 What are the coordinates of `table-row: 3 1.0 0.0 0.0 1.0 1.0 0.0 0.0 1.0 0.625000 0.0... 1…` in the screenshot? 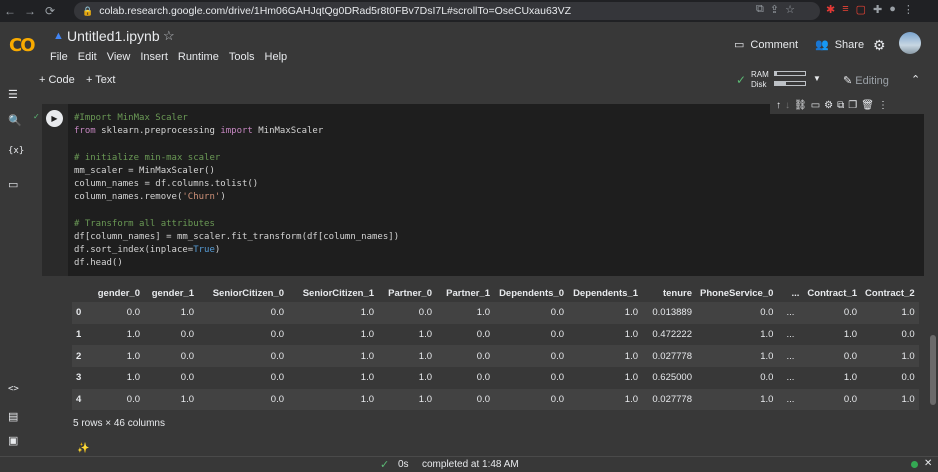 It's located at (495, 378).